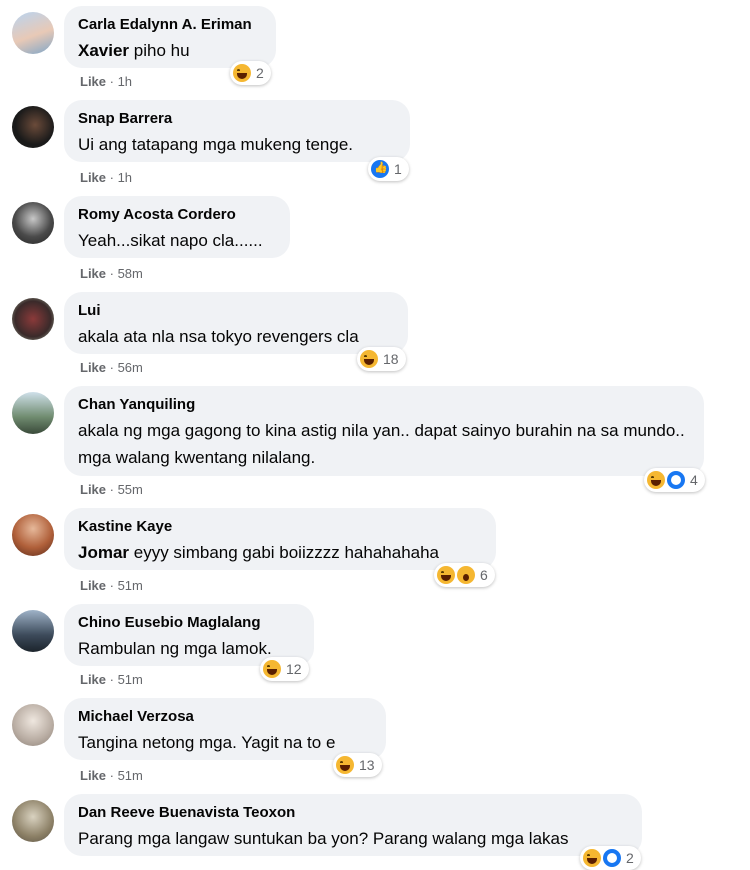  Describe the element at coordinates (391, 359) in the screenshot. I see `reaction-count: 18` at that location.